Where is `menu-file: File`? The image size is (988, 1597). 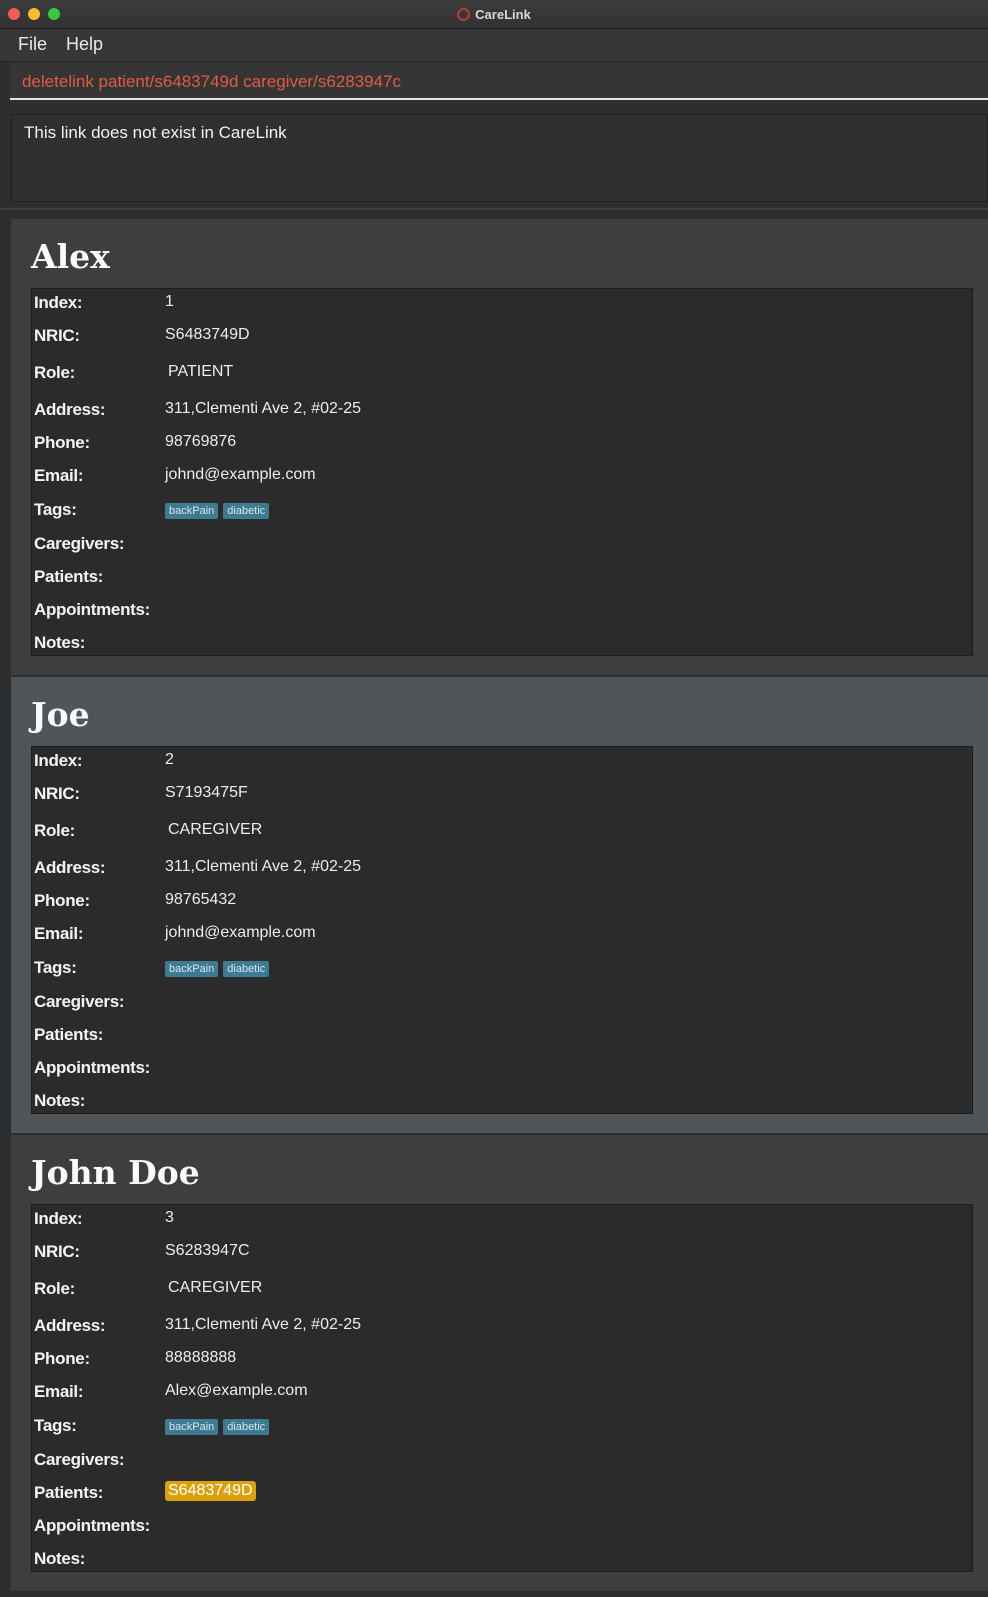 menu-file: File is located at coordinates (32, 44).